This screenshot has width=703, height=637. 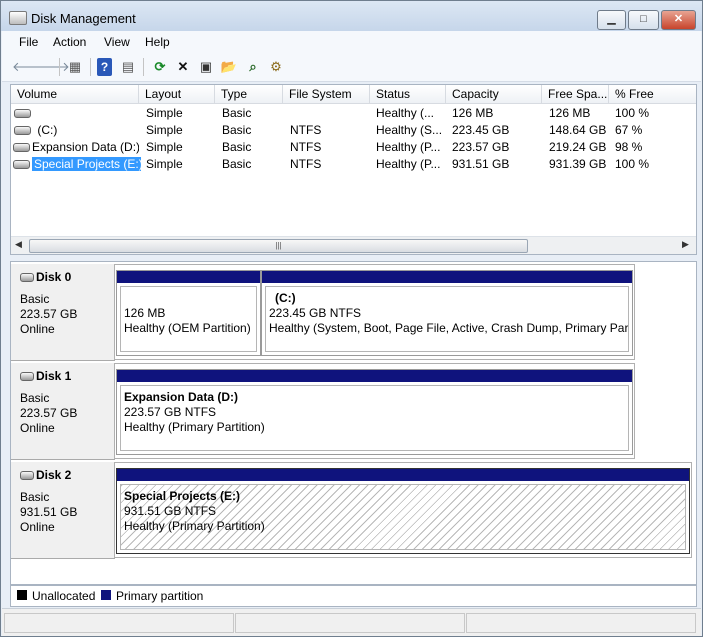 I want to click on partition-size: 223.45 GB NTFS, so click(x=315, y=313).